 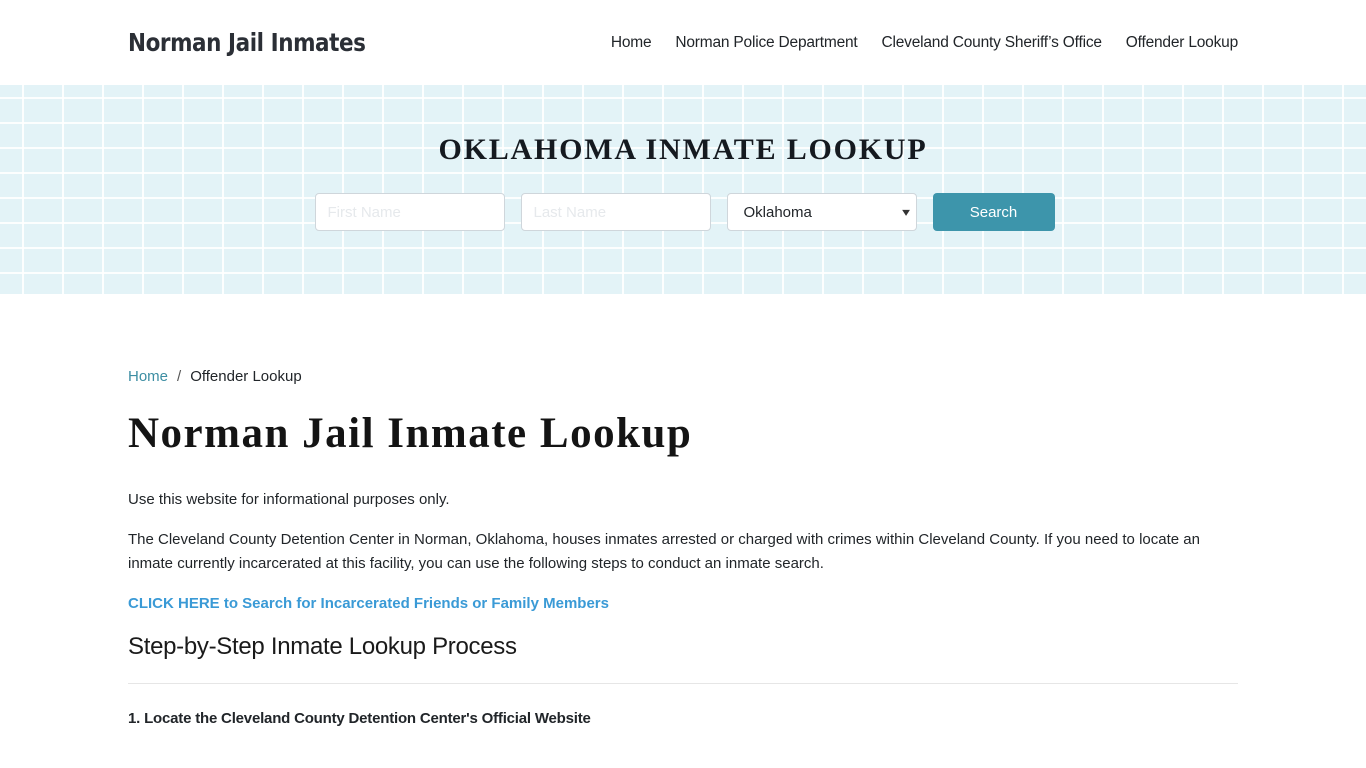 I want to click on breadcrumb: Home / Offender Lookup, so click(x=683, y=376).